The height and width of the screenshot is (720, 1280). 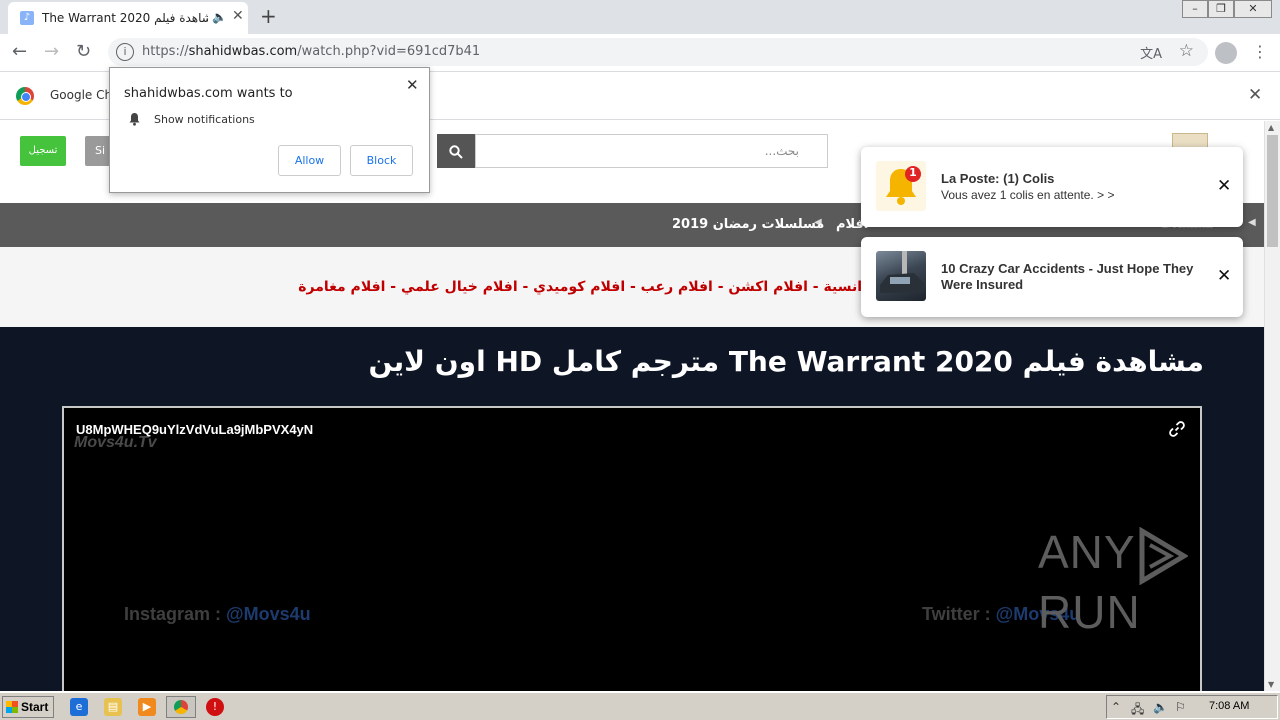 What do you see at coordinates (1177, 431) in the screenshot?
I see `link-icon` at bounding box center [1177, 431].